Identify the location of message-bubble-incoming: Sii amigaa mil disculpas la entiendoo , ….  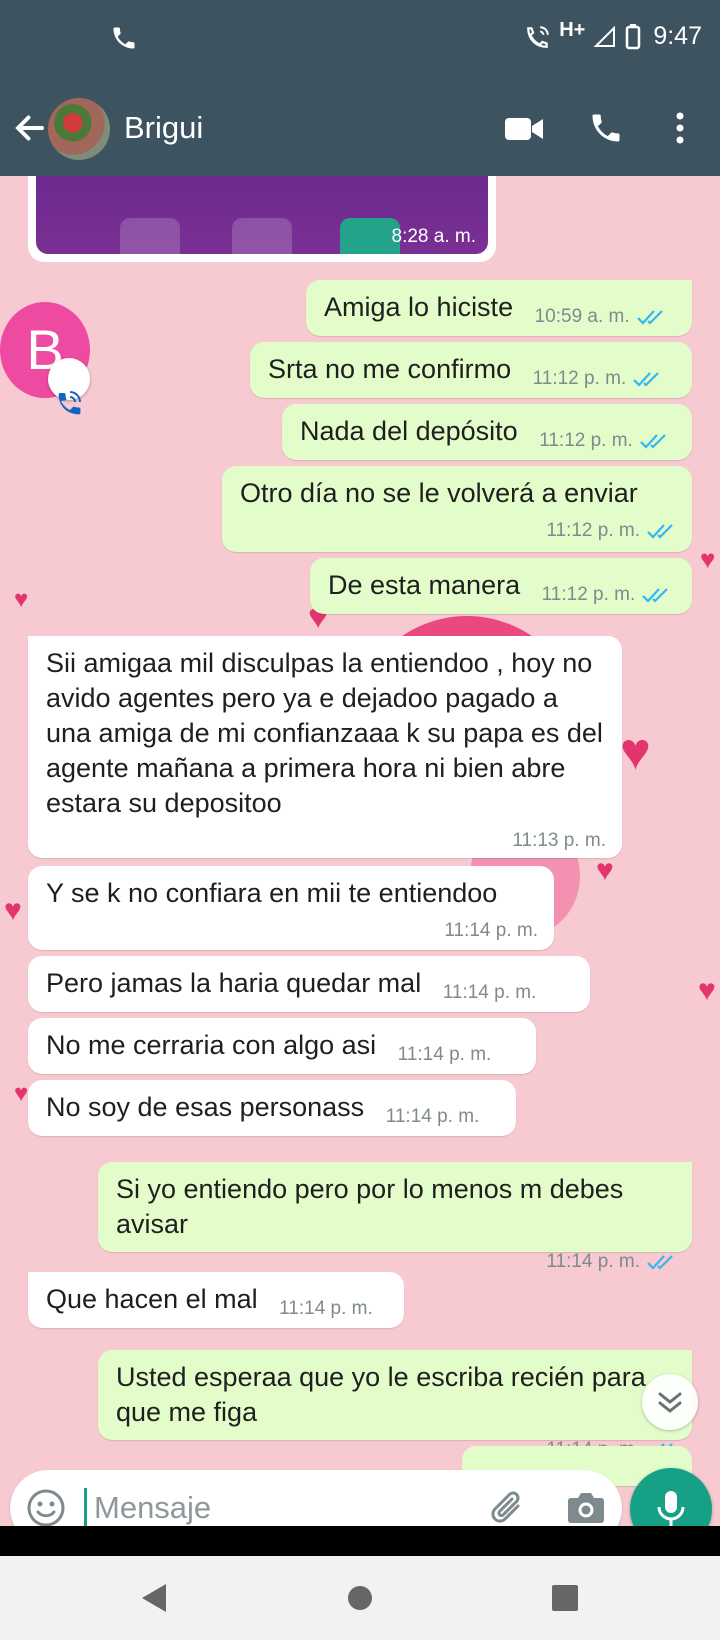
(325, 747).